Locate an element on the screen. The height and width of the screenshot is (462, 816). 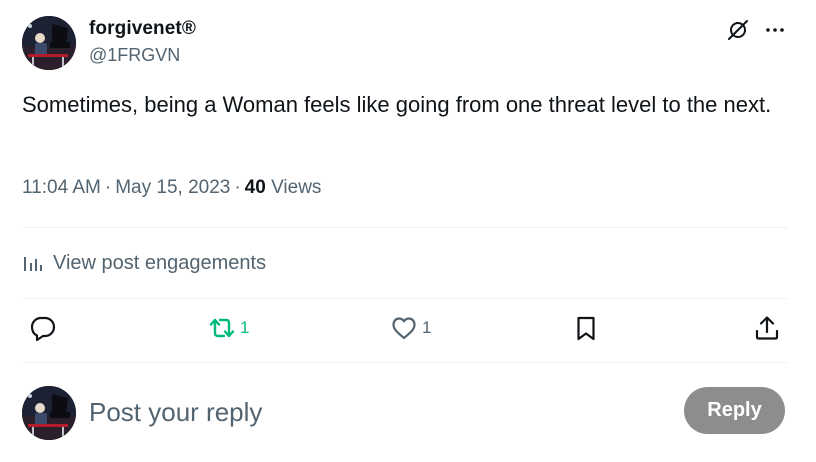
bookmark-icon is located at coordinates (586, 328).